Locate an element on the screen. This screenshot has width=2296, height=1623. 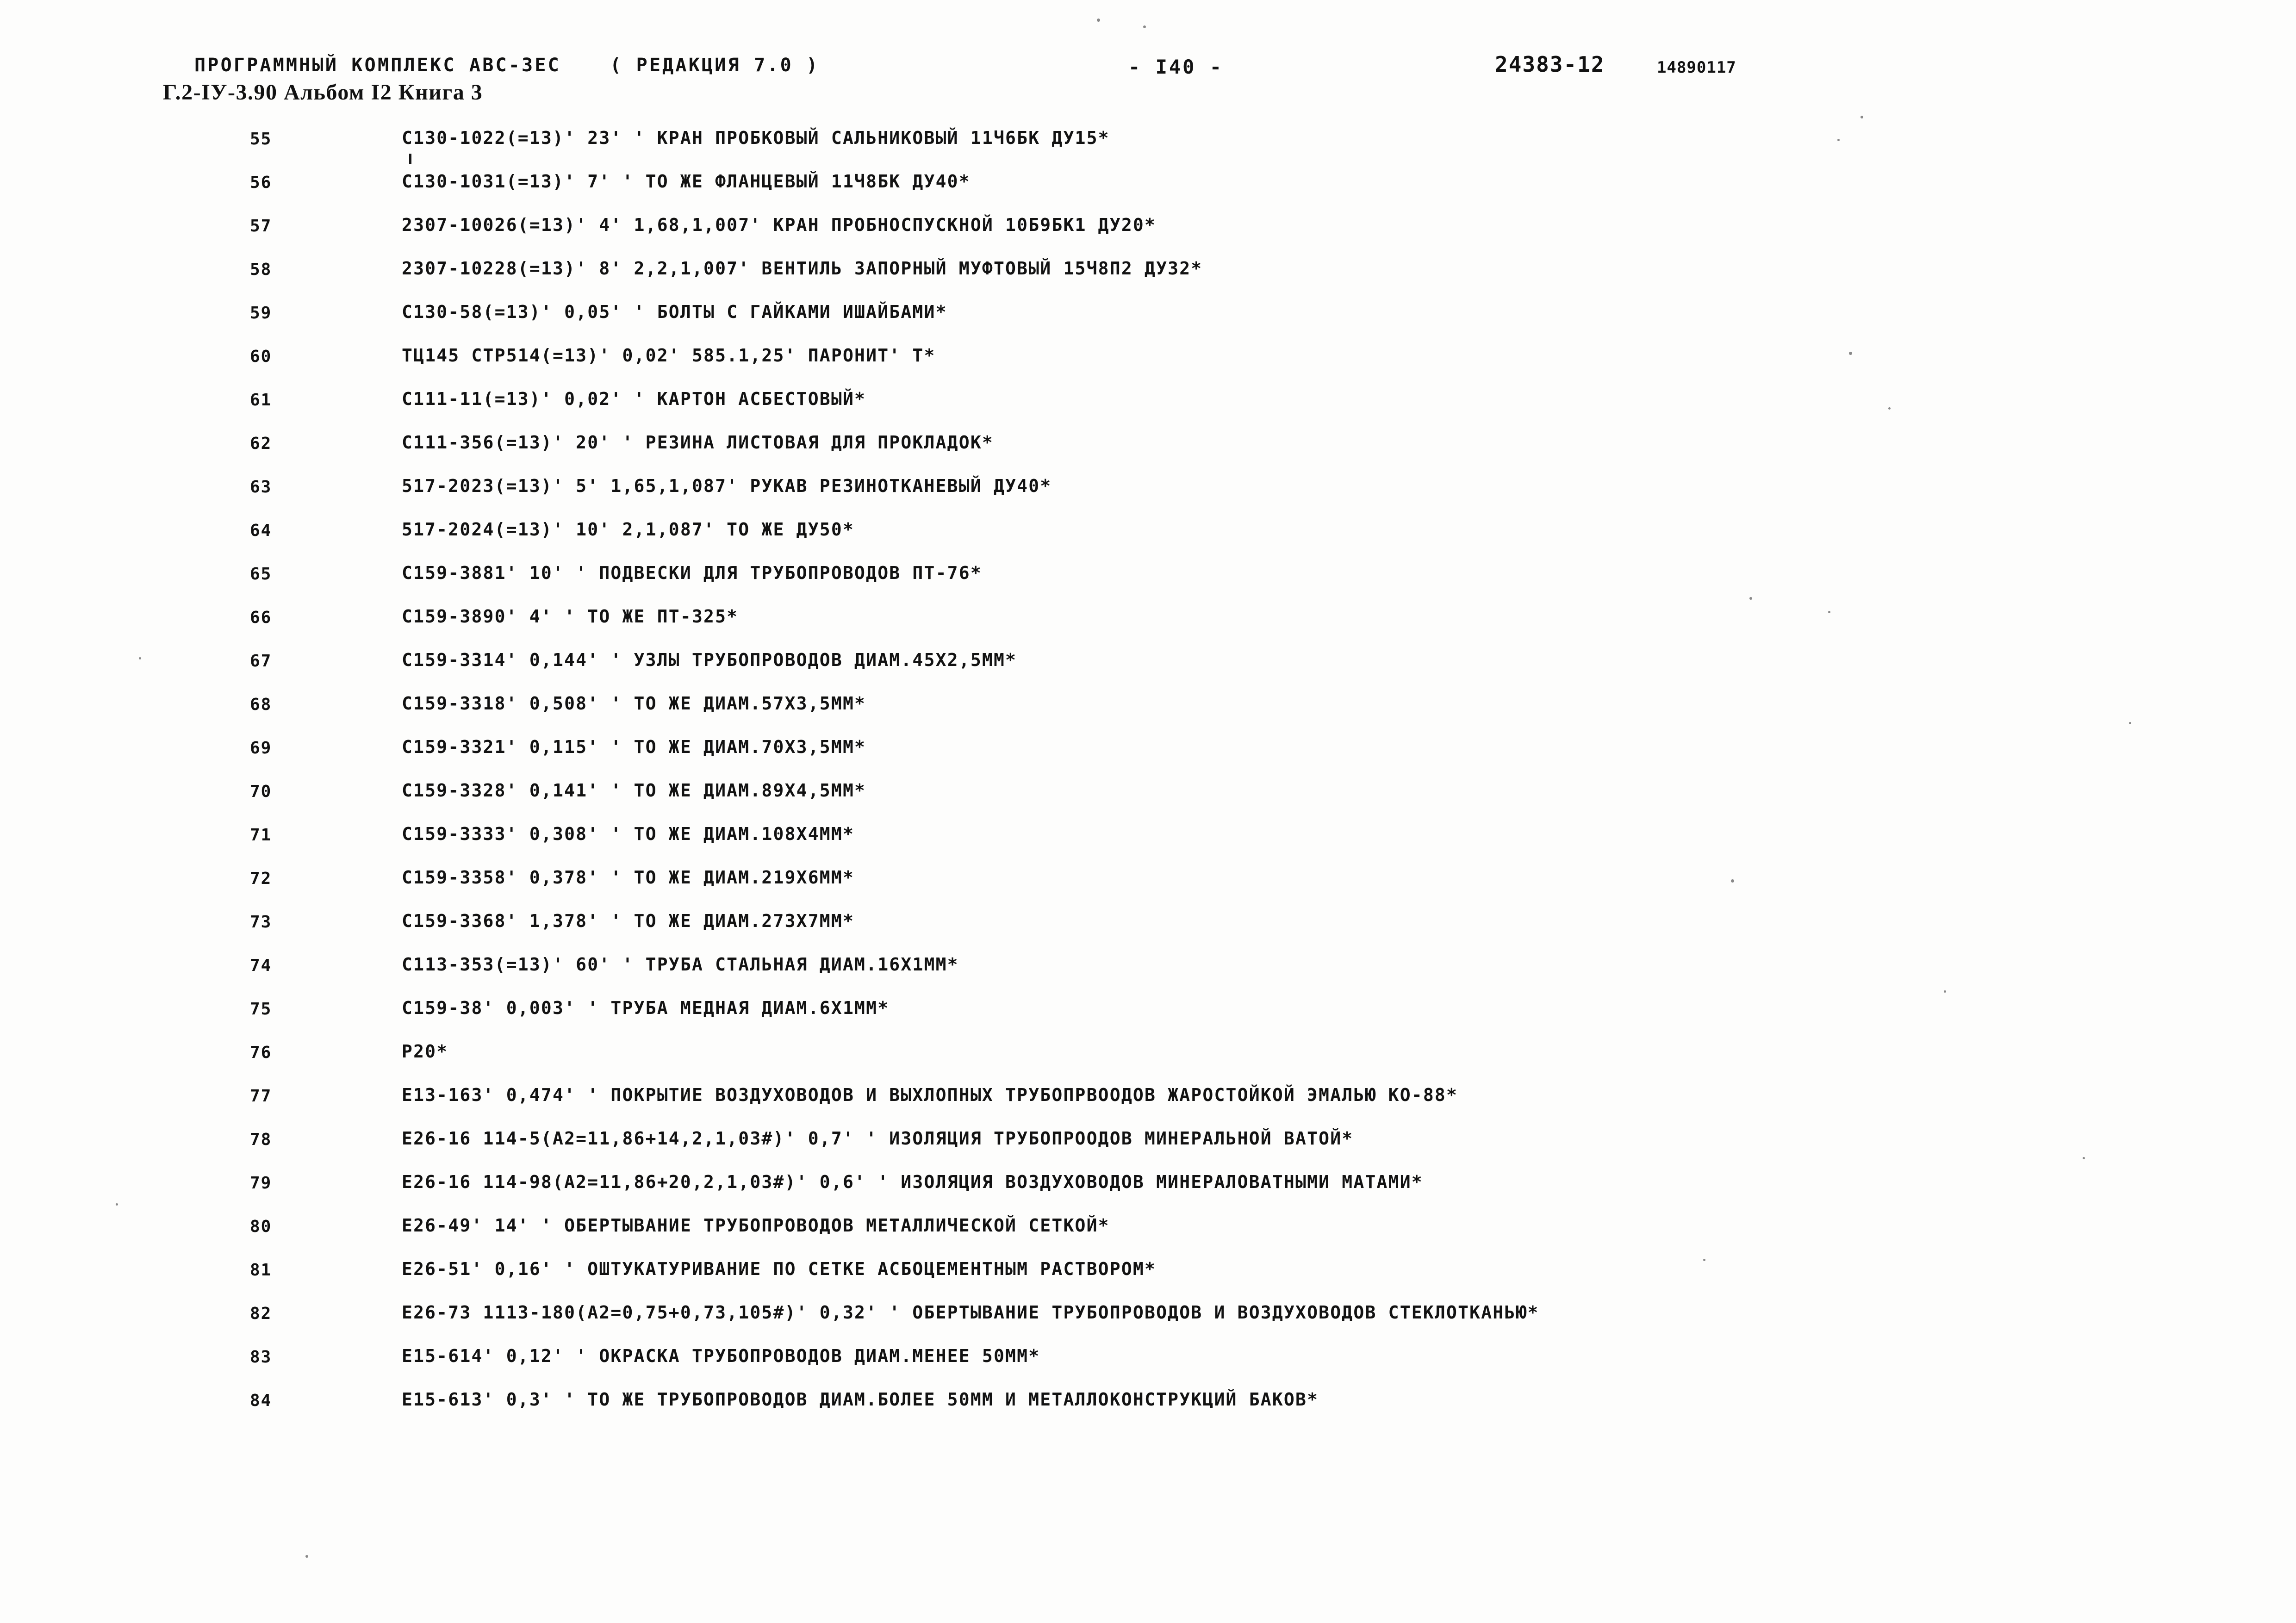
row-number: 63 is located at coordinates (261, 487).